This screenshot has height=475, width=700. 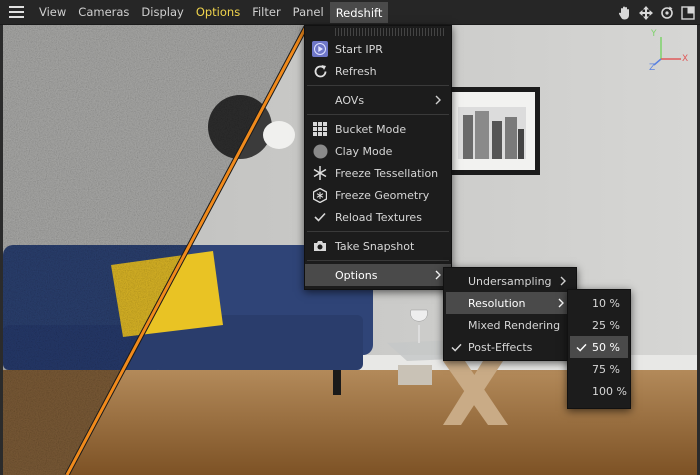 What do you see at coordinates (656, 12) in the screenshot?
I see `viewport-nav-icons` at bounding box center [656, 12].